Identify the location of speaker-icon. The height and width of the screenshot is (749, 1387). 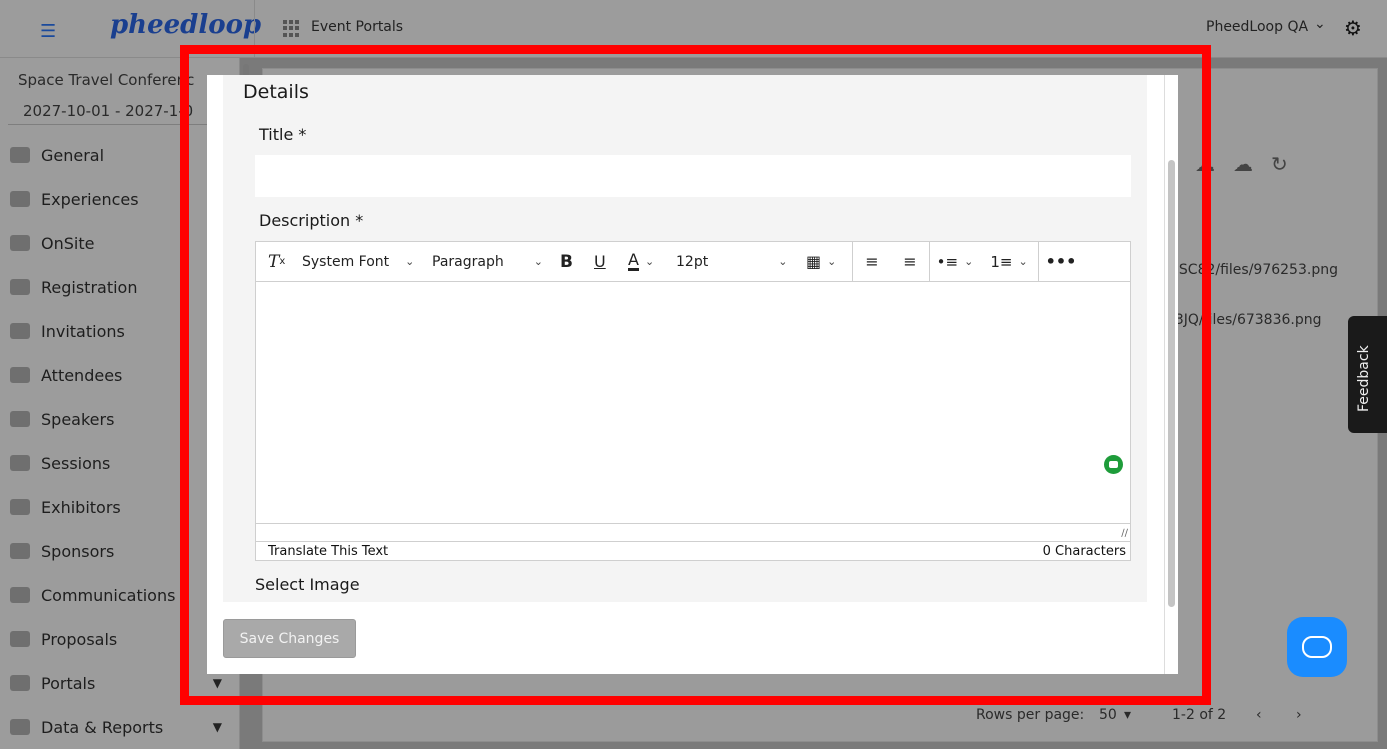
(20, 419).